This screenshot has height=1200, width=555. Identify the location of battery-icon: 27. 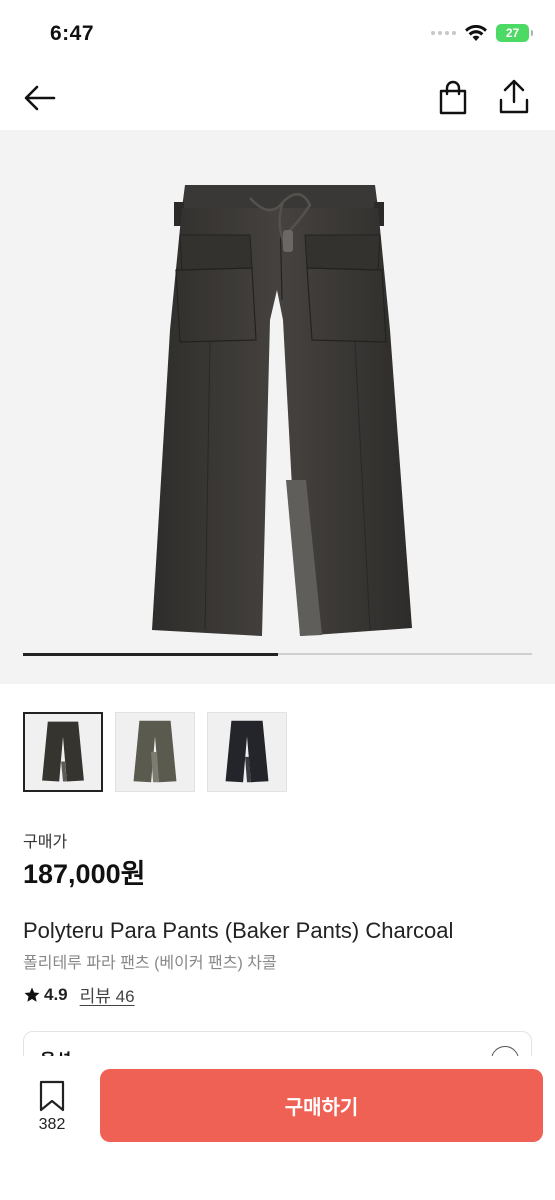
(514, 33).